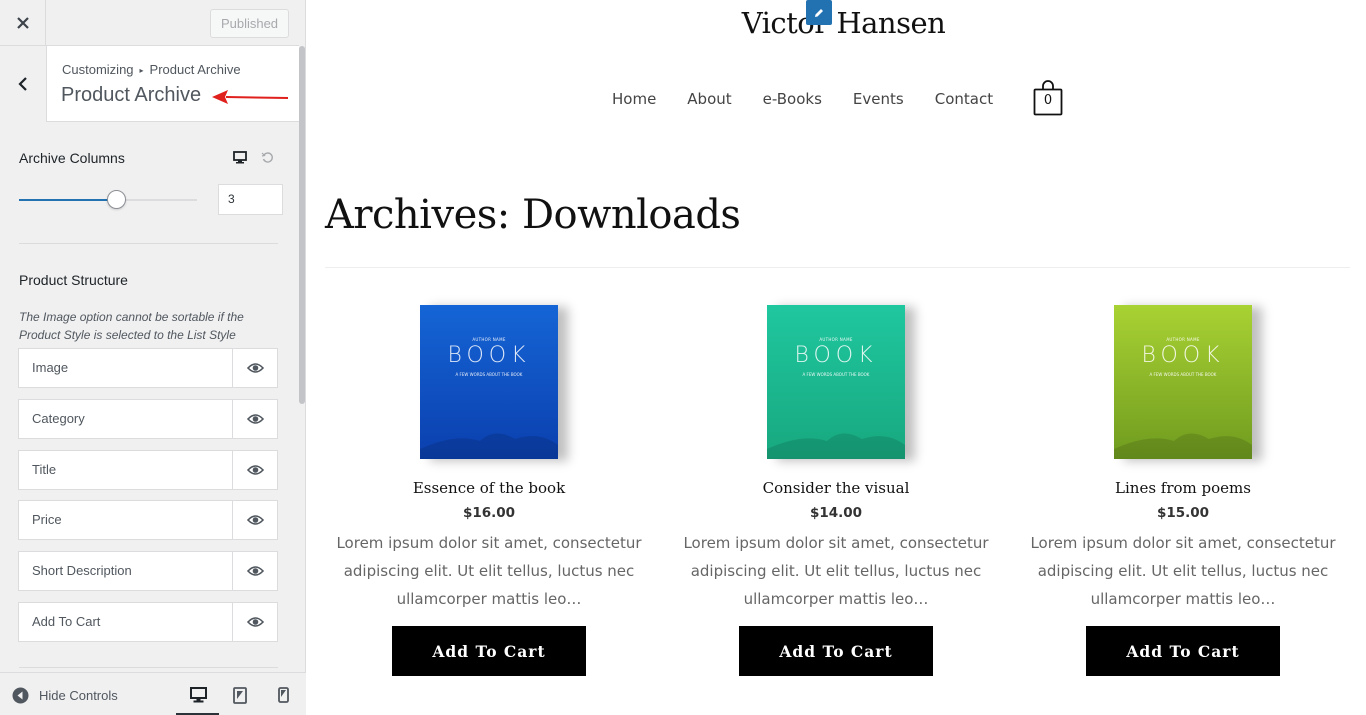 The height and width of the screenshot is (715, 1366). Describe the element at coordinates (68, 200) in the screenshot. I see `slider-fill` at that location.